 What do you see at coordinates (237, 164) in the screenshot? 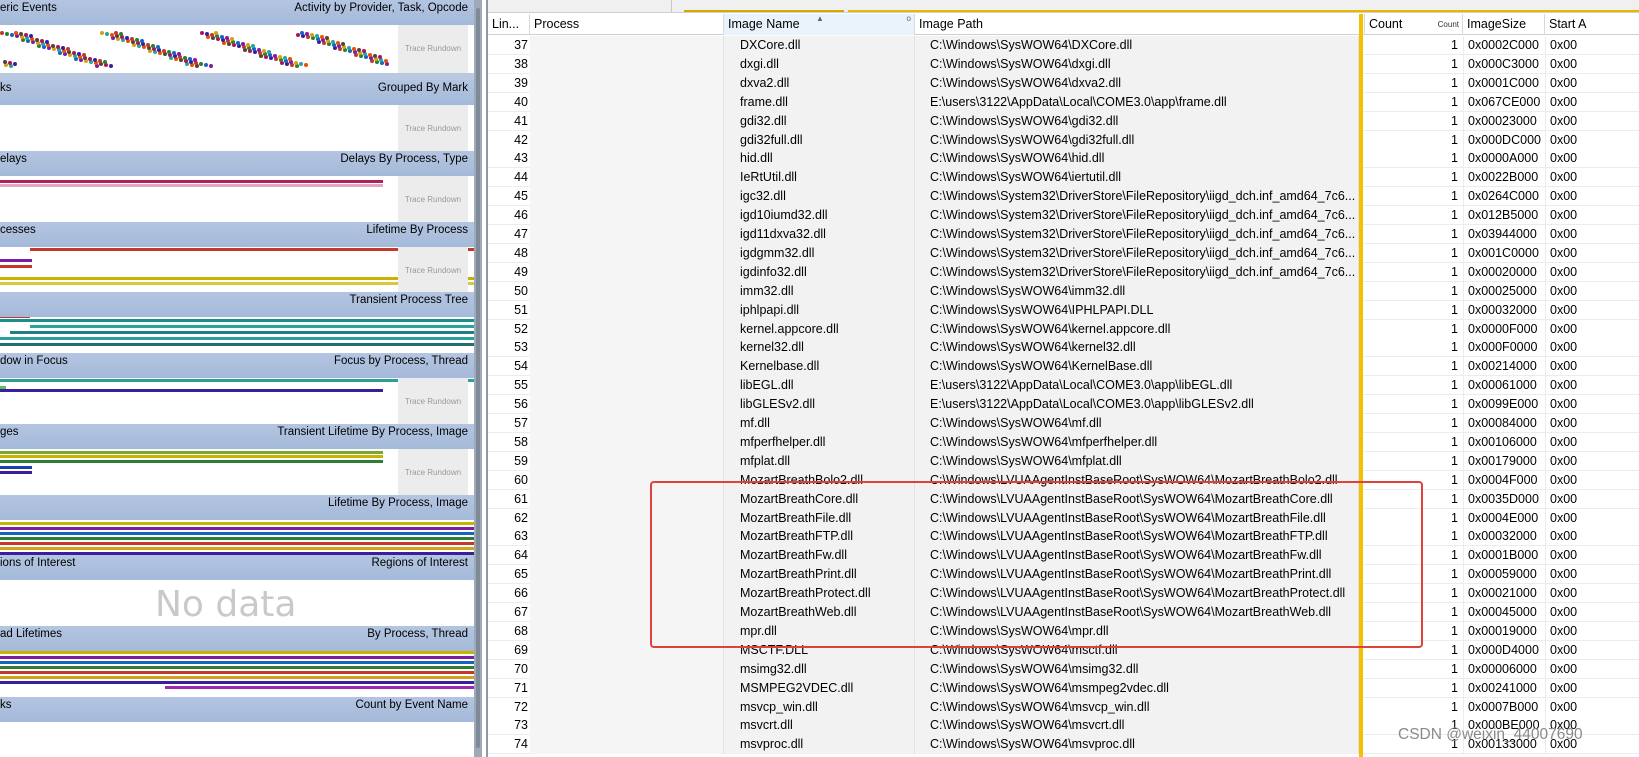
I see `graph-section-header: elays Delays By Process, Type` at bounding box center [237, 164].